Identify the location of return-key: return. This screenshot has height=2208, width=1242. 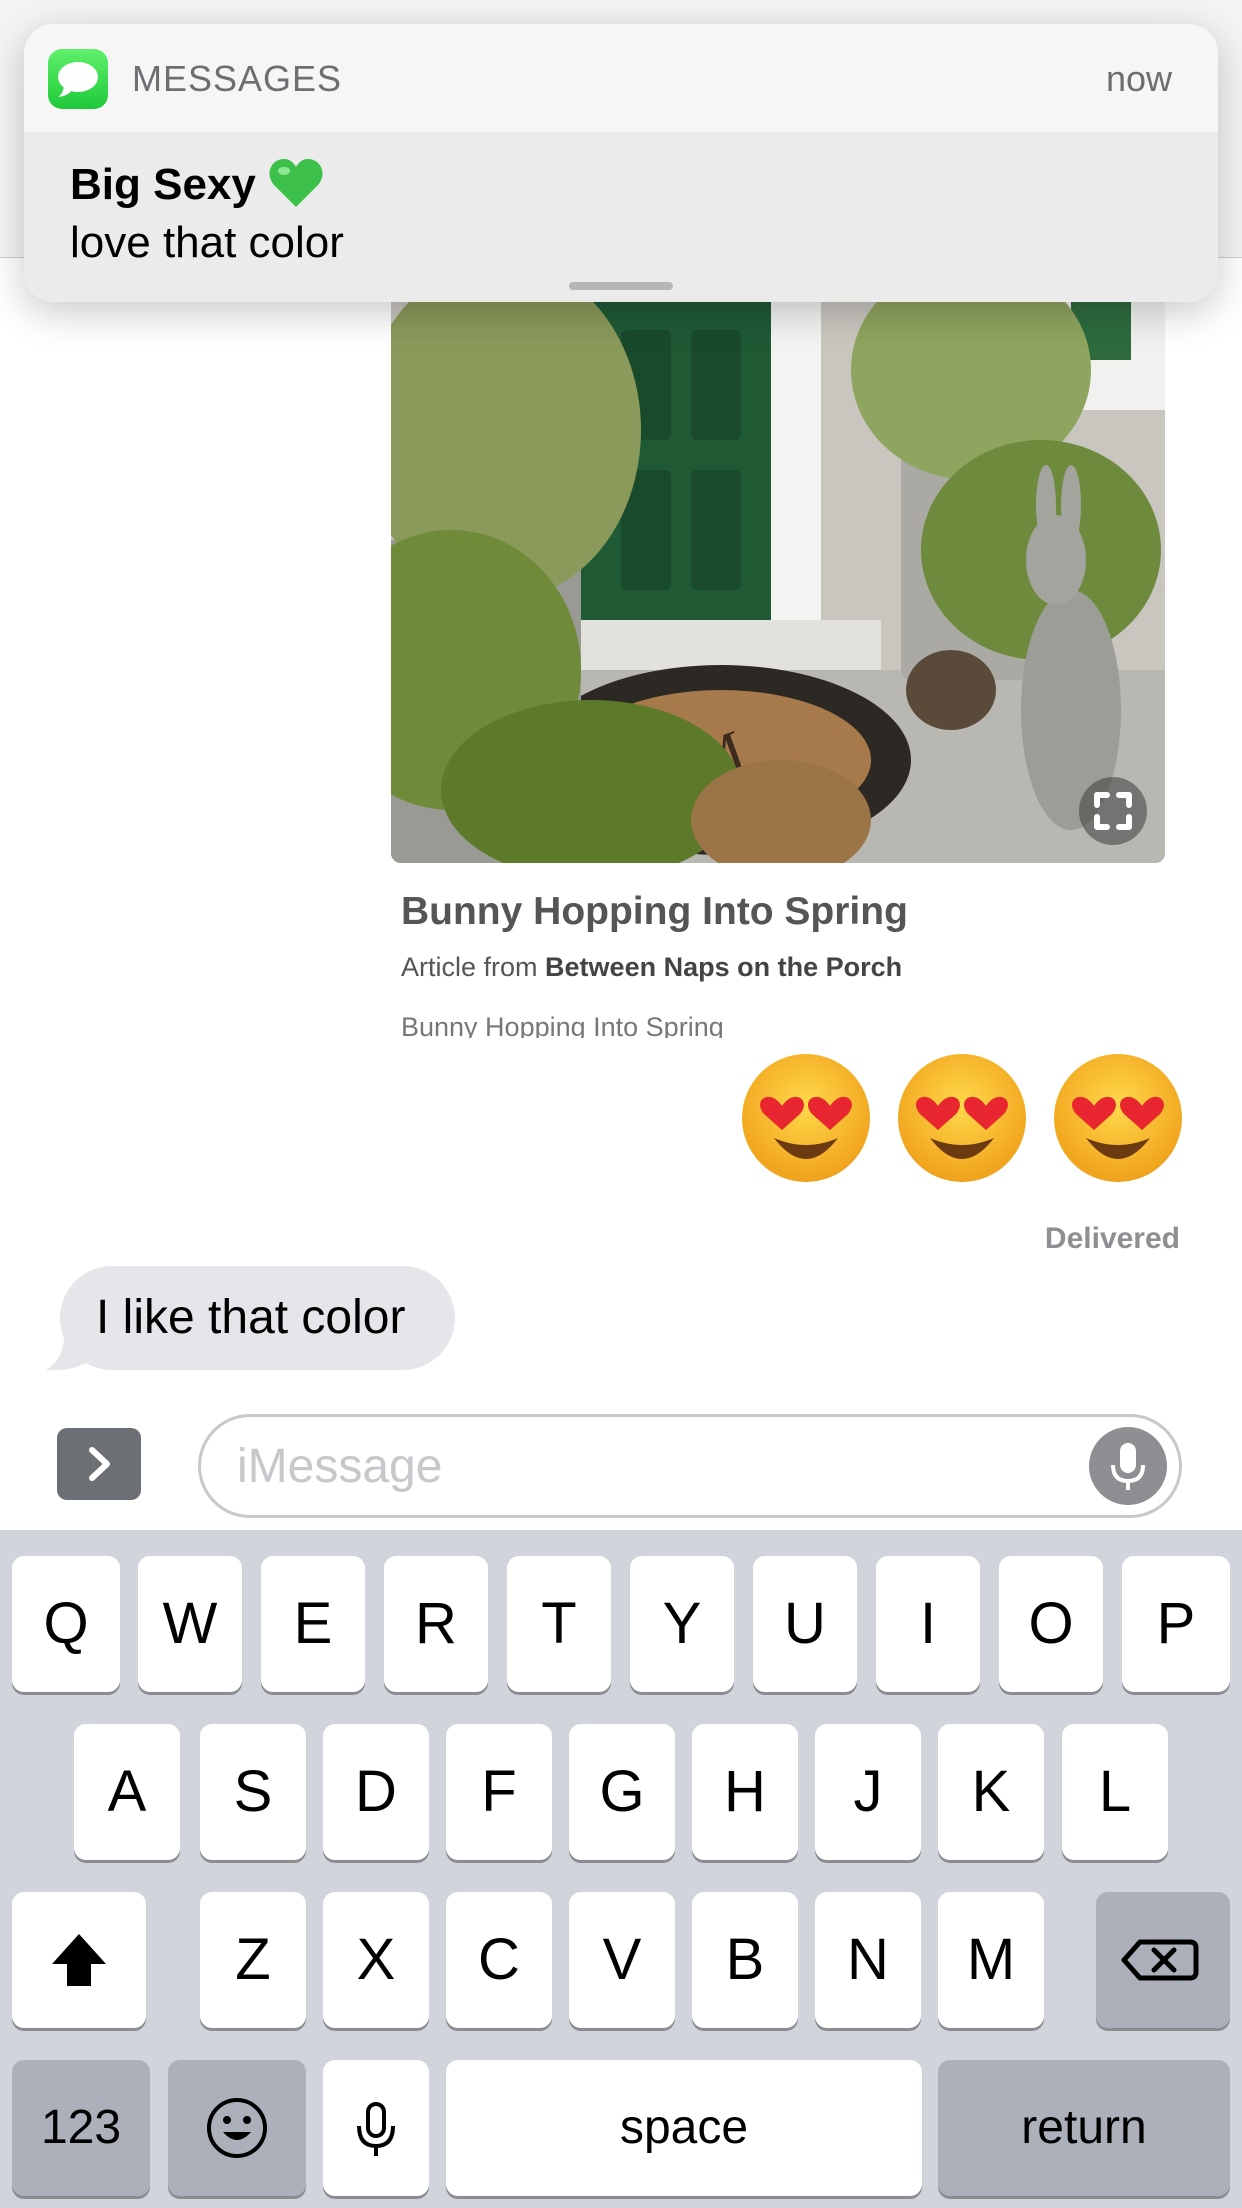
(1084, 2128).